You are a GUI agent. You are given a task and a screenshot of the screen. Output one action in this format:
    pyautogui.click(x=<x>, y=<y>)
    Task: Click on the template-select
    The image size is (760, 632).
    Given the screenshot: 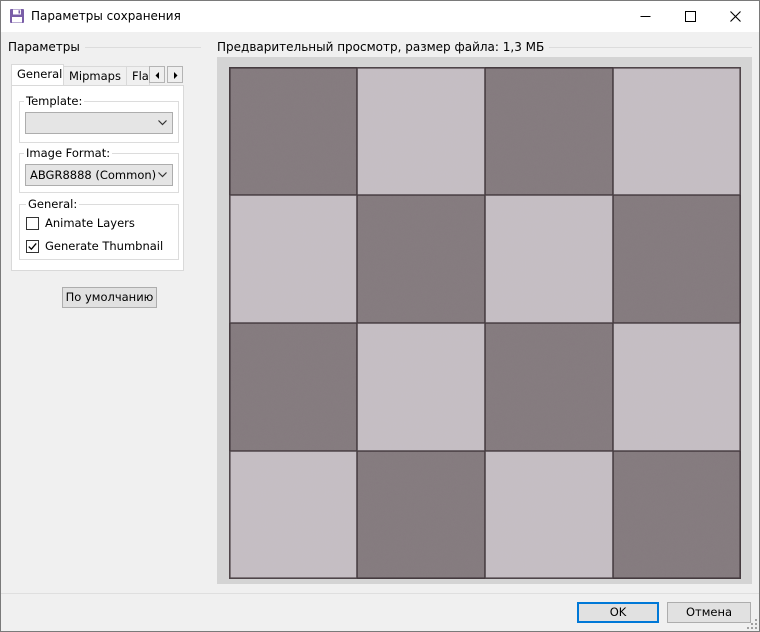 What is the action you would take?
    pyautogui.click(x=99, y=123)
    